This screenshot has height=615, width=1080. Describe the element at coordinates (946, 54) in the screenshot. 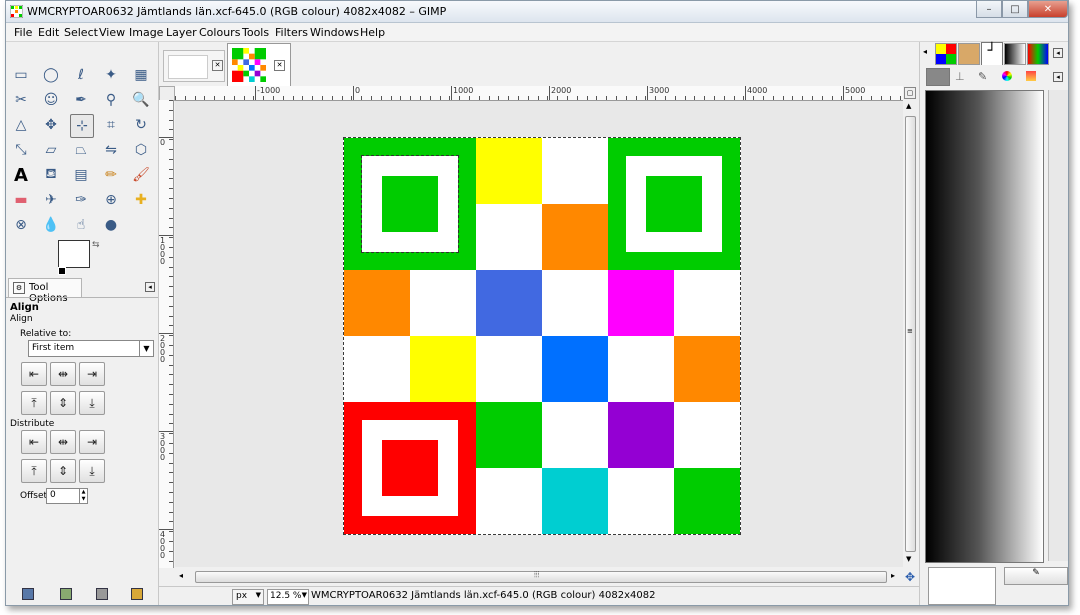

I see `patterns-tab-icon` at that location.